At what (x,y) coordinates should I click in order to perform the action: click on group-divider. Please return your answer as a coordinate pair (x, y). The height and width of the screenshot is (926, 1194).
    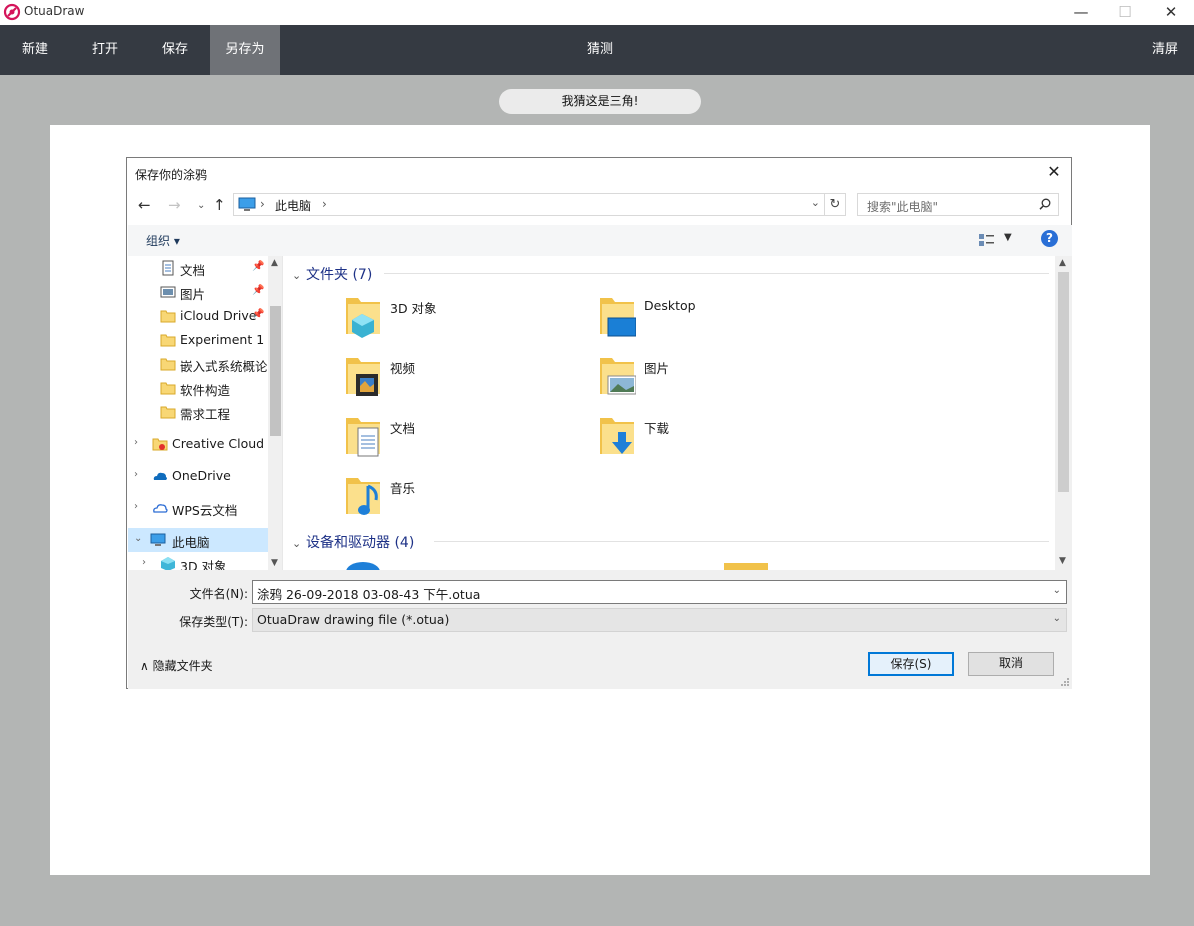
    Looking at the image, I should click on (741, 541).